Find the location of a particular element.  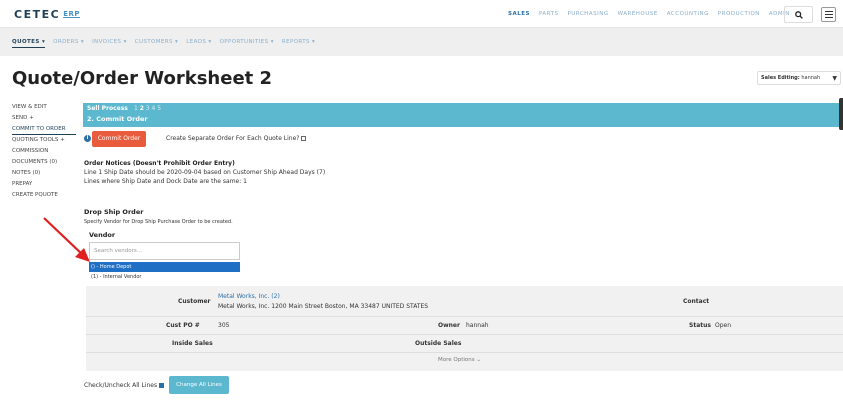

status-label: Status is located at coordinates (700, 325).